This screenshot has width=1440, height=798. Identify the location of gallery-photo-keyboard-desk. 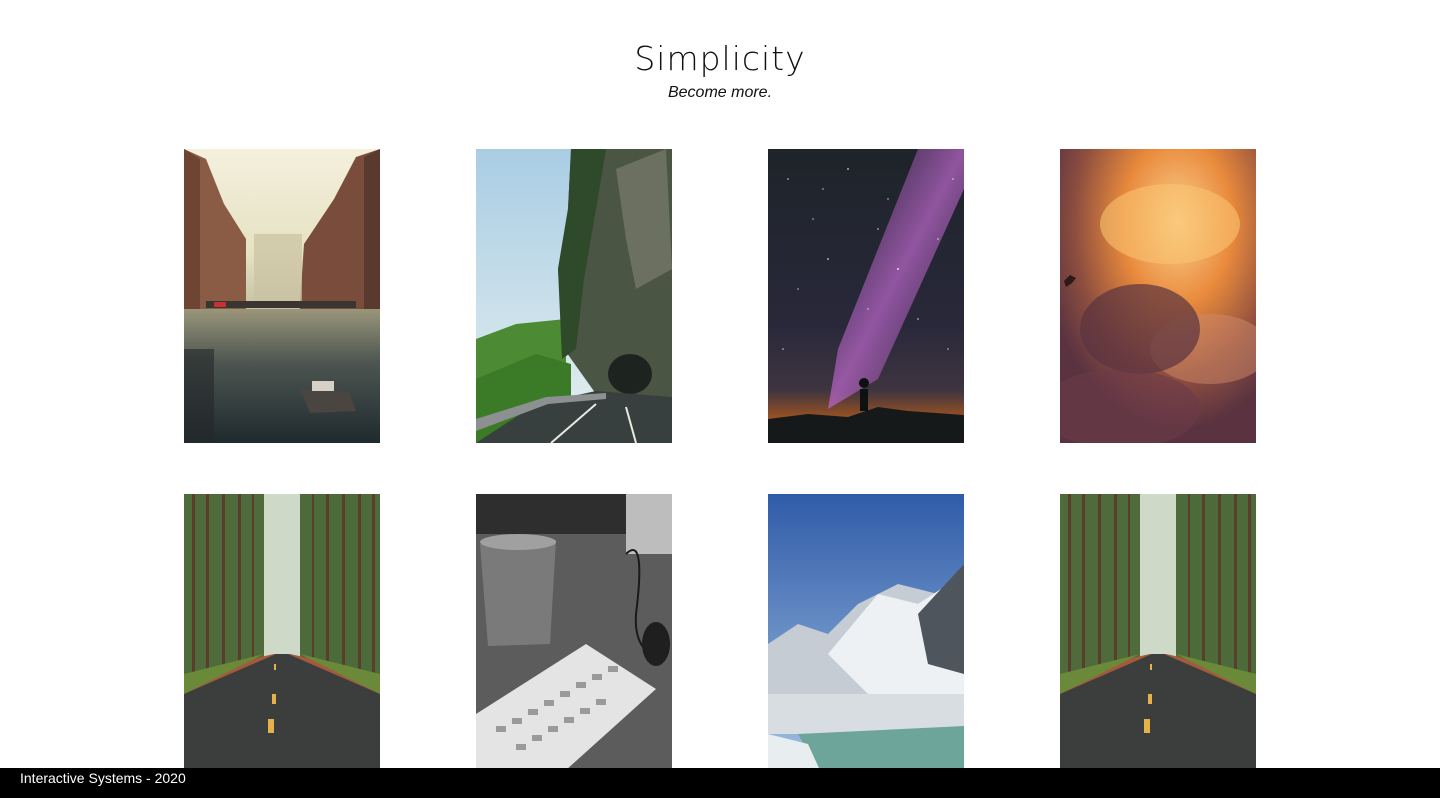
(574, 641).